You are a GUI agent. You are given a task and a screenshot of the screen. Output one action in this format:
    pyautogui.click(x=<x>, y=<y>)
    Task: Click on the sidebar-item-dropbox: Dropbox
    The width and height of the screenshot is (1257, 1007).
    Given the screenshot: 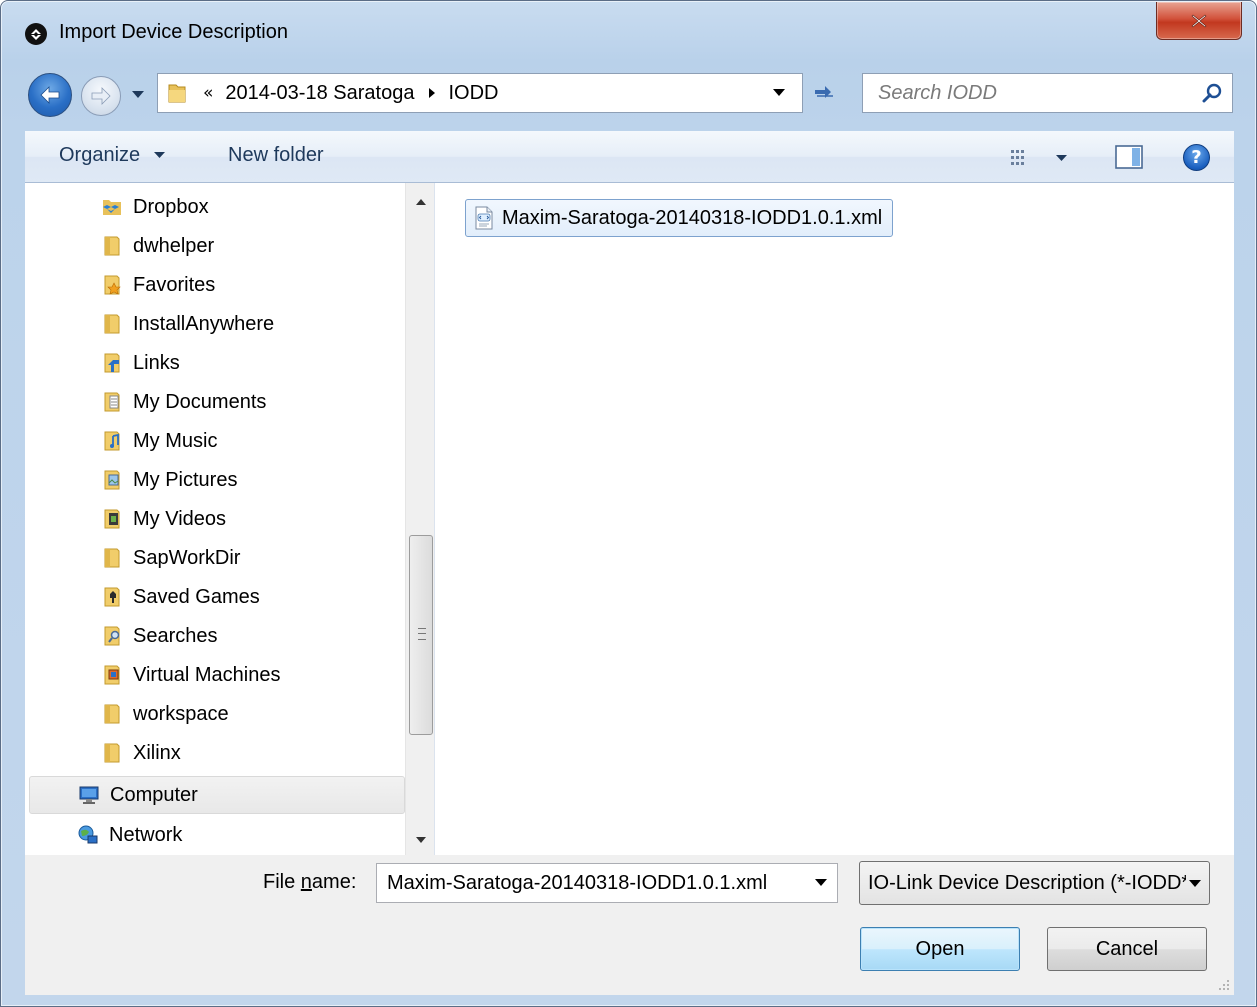 What is the action you would take?
    pyautogui.click(x=155, y=207)
    